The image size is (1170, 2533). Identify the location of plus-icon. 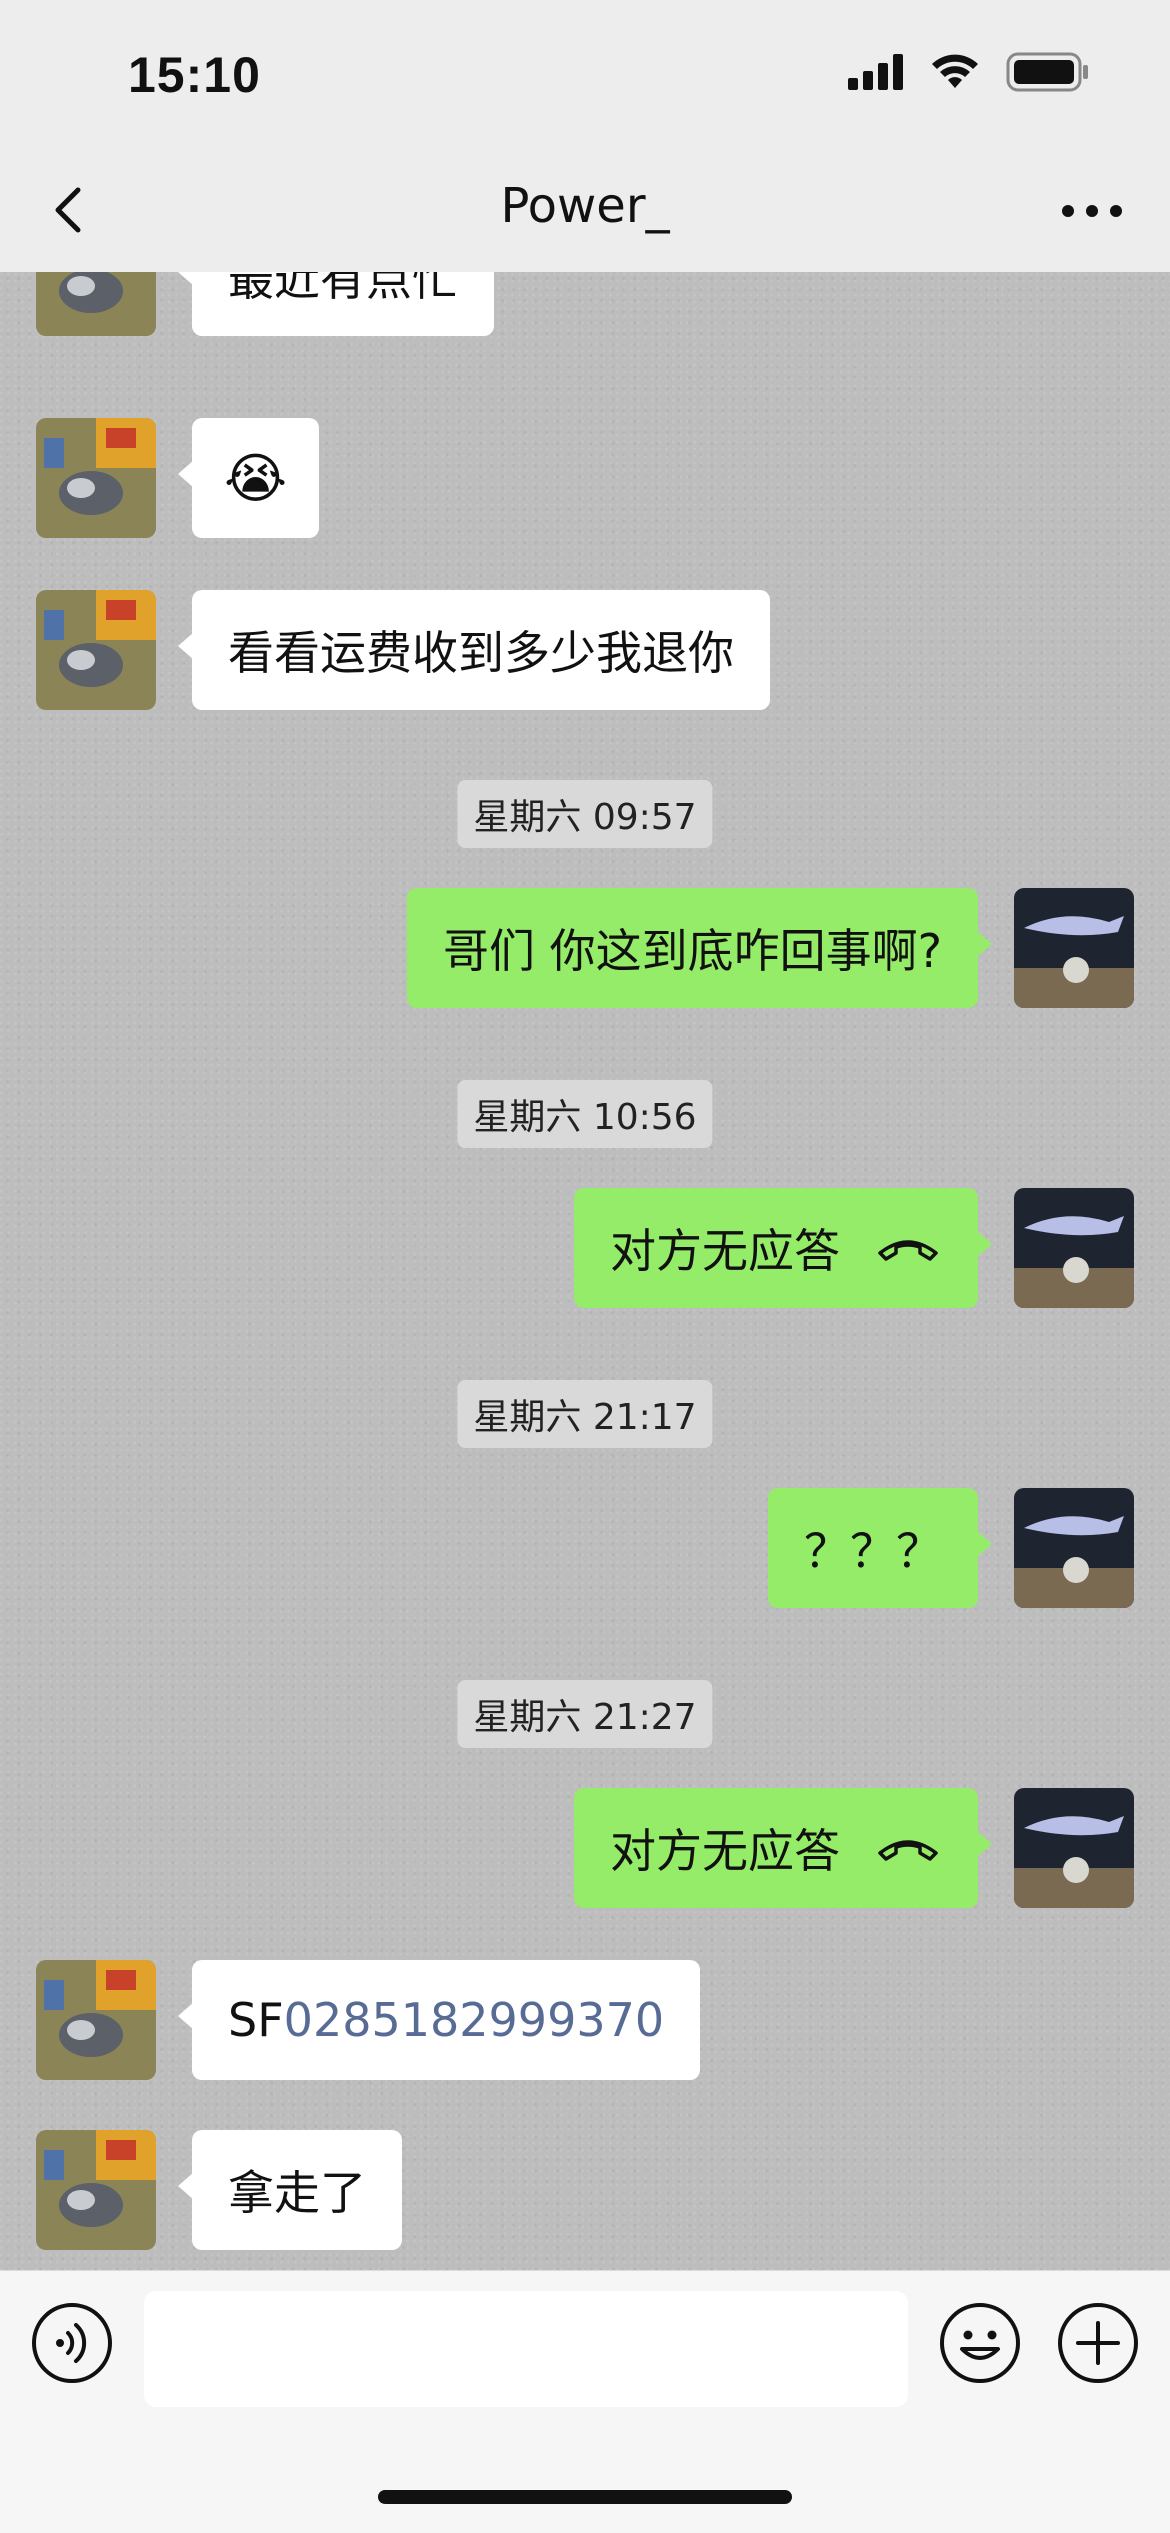
(1098, 2343).